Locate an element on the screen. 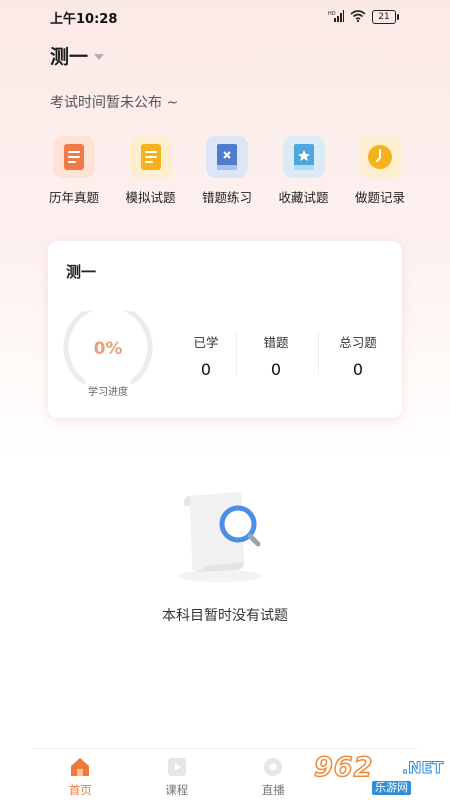 This screenshot has height=800, width=450. status-icons: HD 21 is located at coordinates (363, 16).